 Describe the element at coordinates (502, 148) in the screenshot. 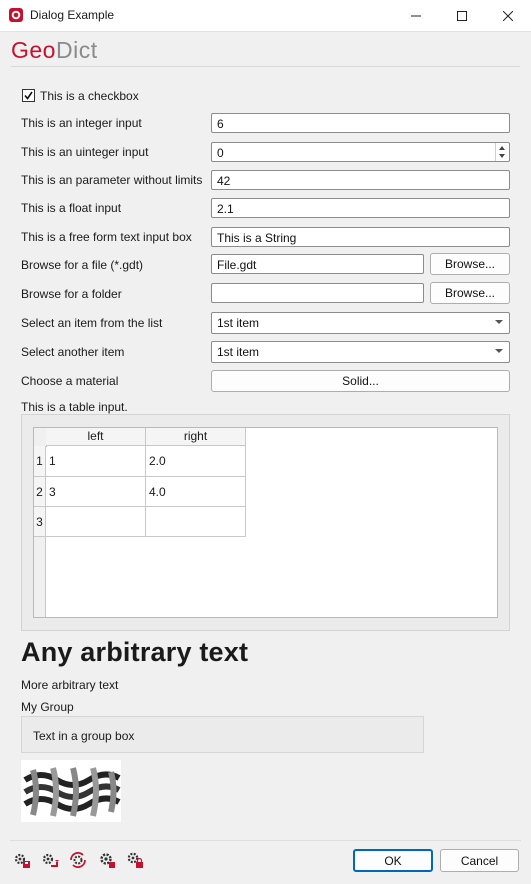

I see `spin-up-icon` at that location.